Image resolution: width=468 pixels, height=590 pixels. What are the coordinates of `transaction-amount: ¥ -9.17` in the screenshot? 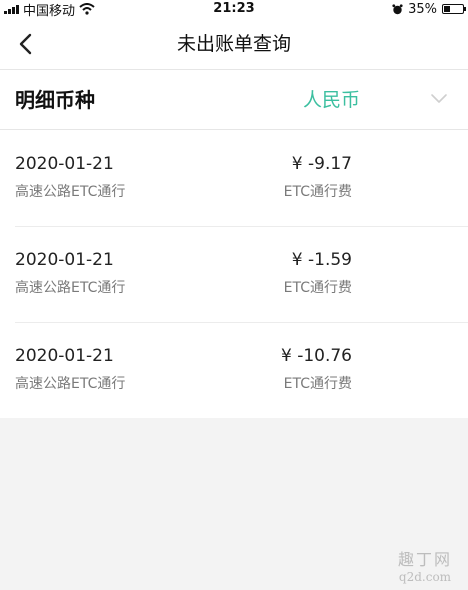 It's located at (321, 164).